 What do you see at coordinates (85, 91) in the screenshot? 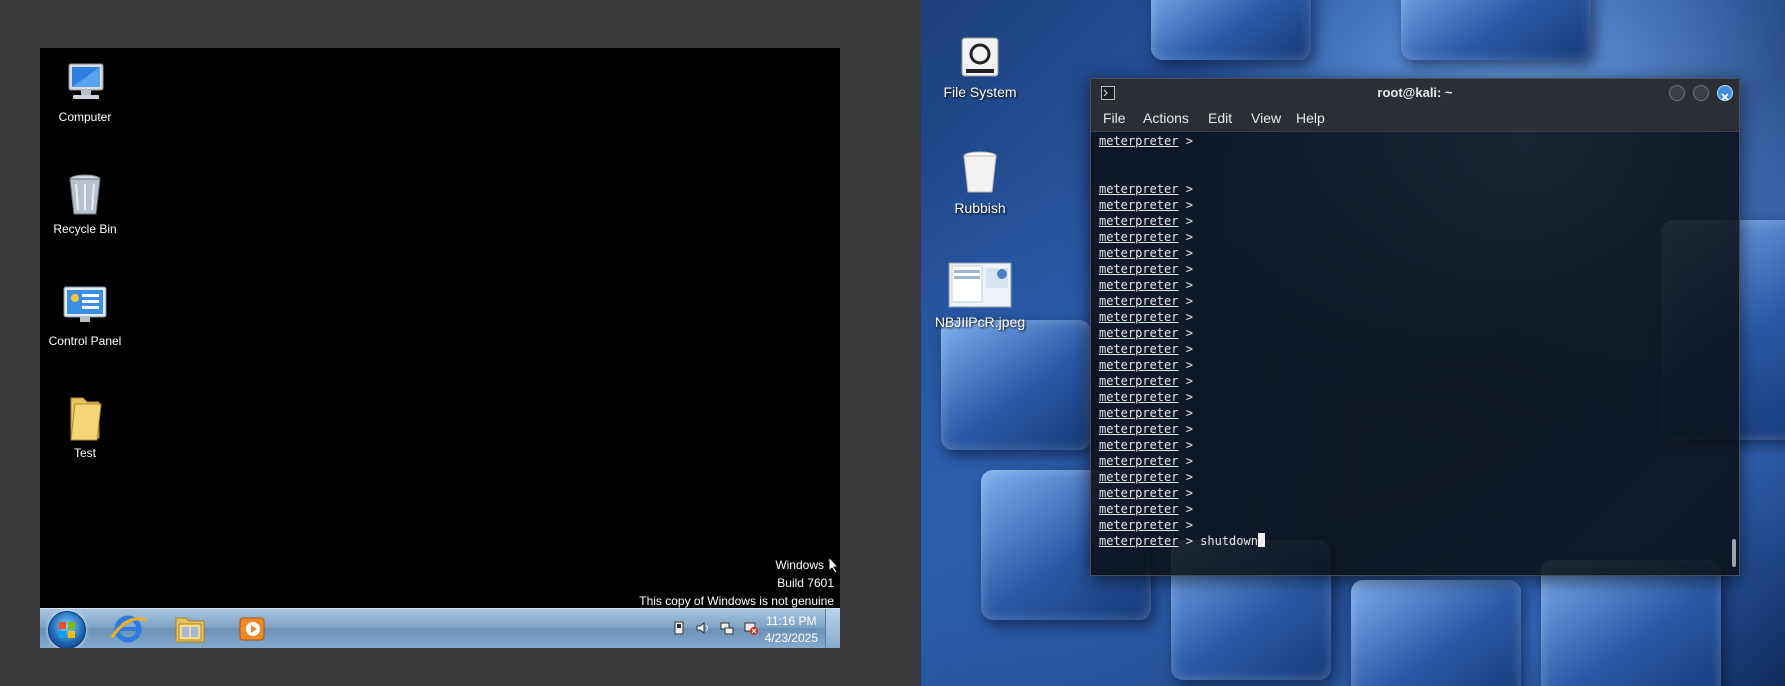
I see `desktop-icon-computer: Computer` at bounding box center [85, 91].